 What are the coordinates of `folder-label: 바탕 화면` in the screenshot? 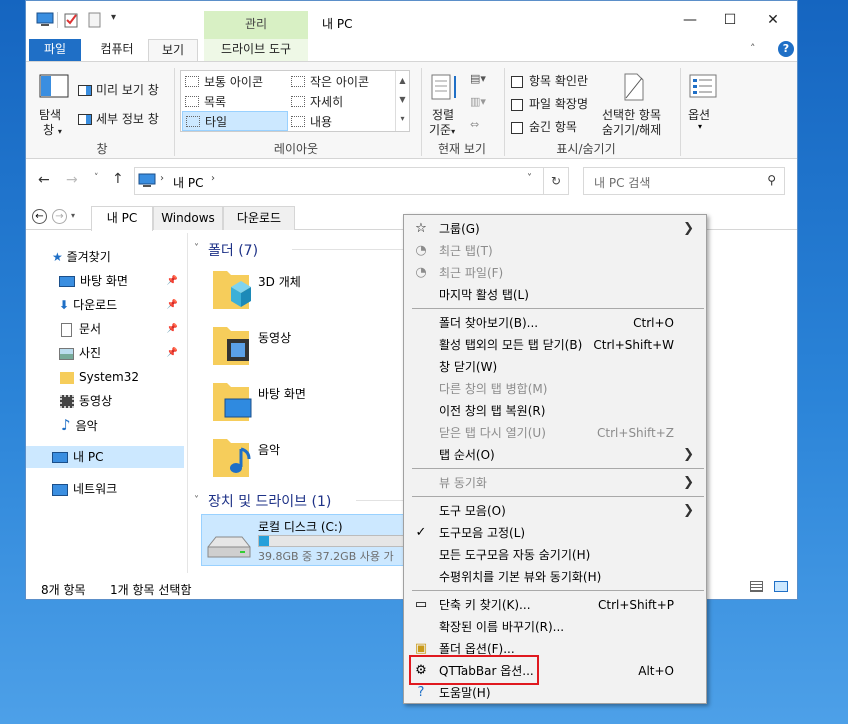 It's located at (282, 393).